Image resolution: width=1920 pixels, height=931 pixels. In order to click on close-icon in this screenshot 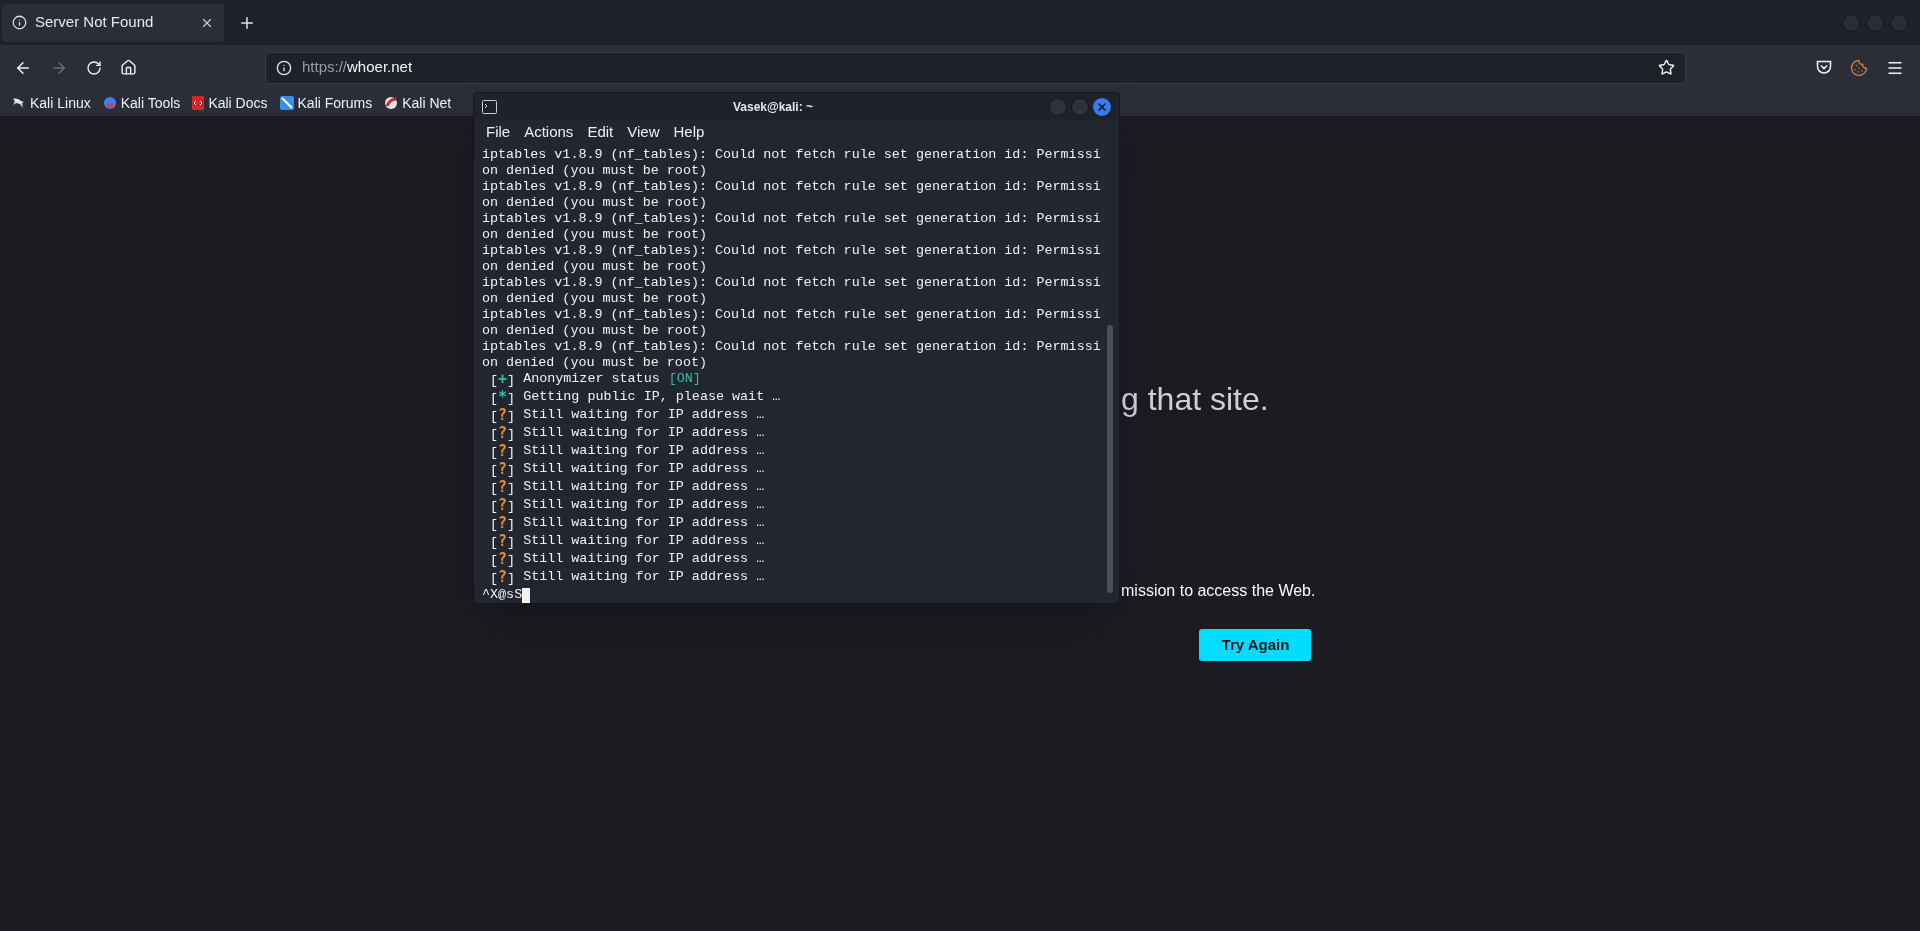, I will do `click(1102, 106)`.